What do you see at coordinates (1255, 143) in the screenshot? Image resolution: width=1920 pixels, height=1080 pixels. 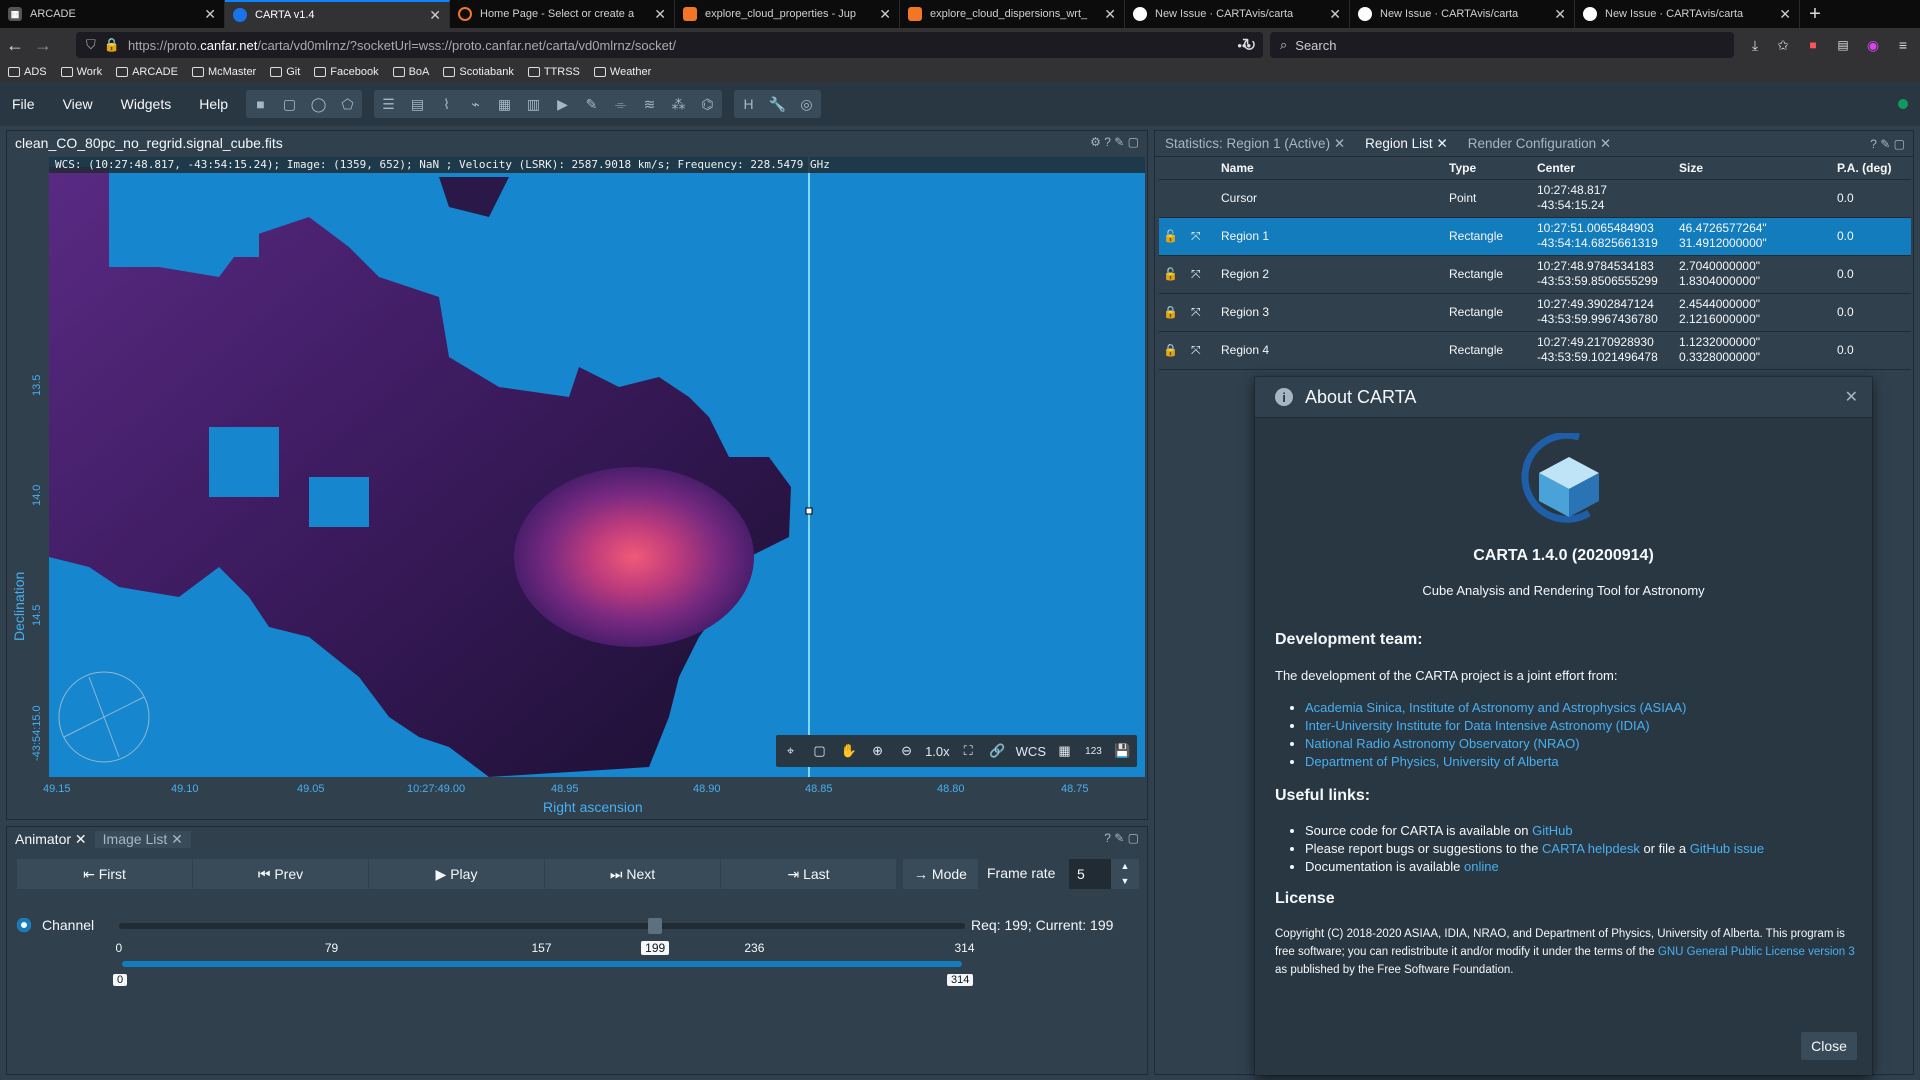 I see `tab-statistics: Statistics: Region 1 (Active) ✕` at bounding box center [1255, 143].